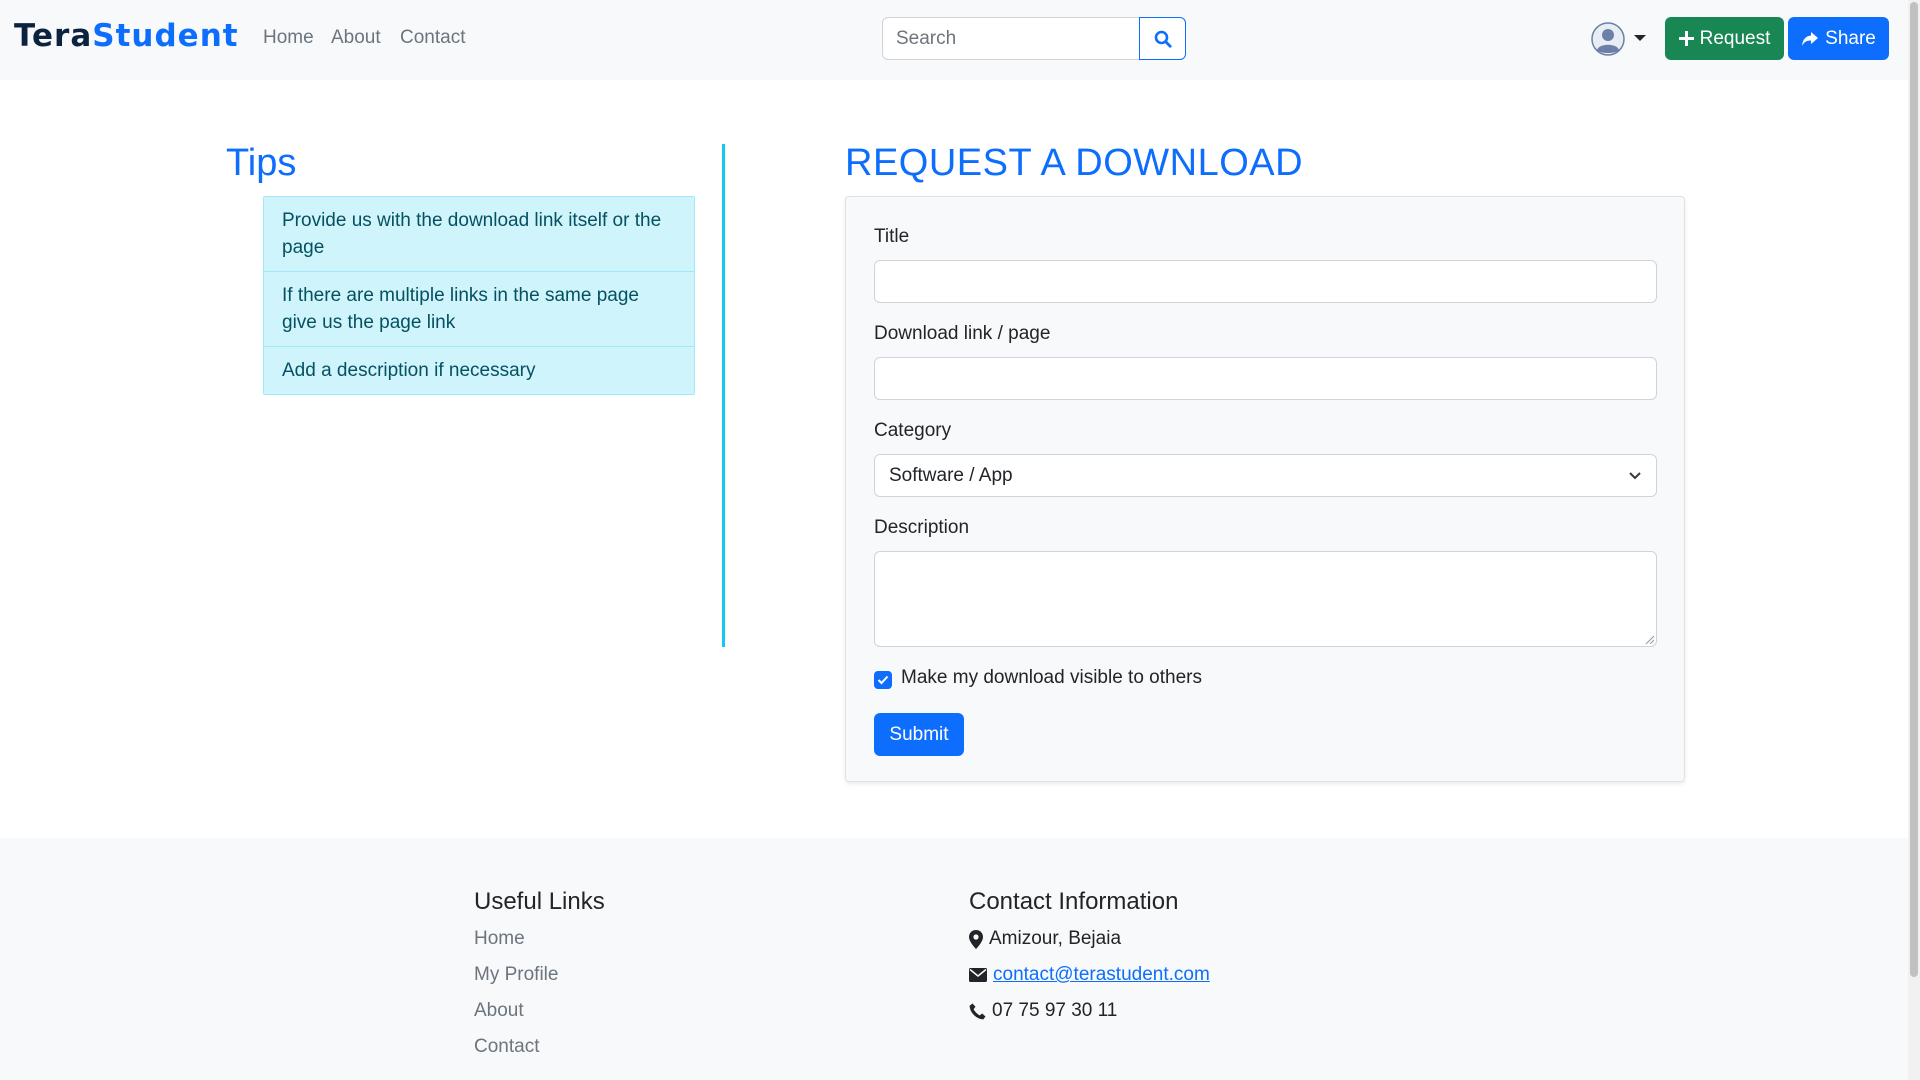  Describe the element at coordinates (539, 901) in the screenshot. I see `useful-links-title: Useful Links` at that location.